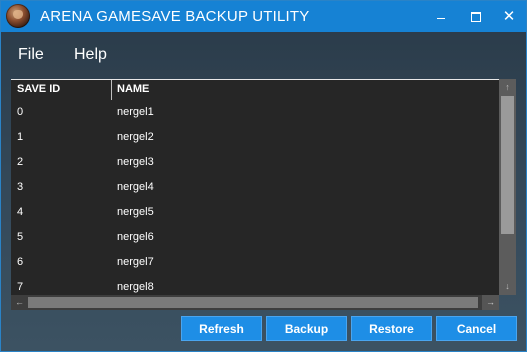 This screenshot has height=352, width=527. Describe the element at coordinates (507, 286) in the screenshot. I see `scroll-down-arrow-icon: ↓` at that location.